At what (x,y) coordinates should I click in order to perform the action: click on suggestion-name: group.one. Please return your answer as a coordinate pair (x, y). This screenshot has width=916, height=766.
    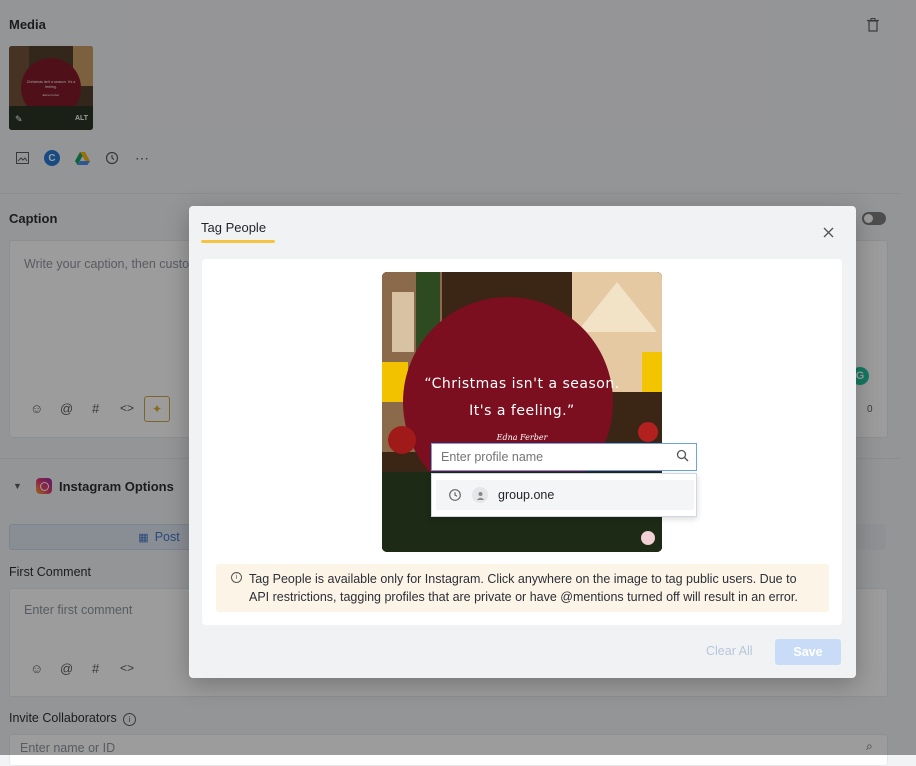
    Looking at the image, I should click on (526, 495).